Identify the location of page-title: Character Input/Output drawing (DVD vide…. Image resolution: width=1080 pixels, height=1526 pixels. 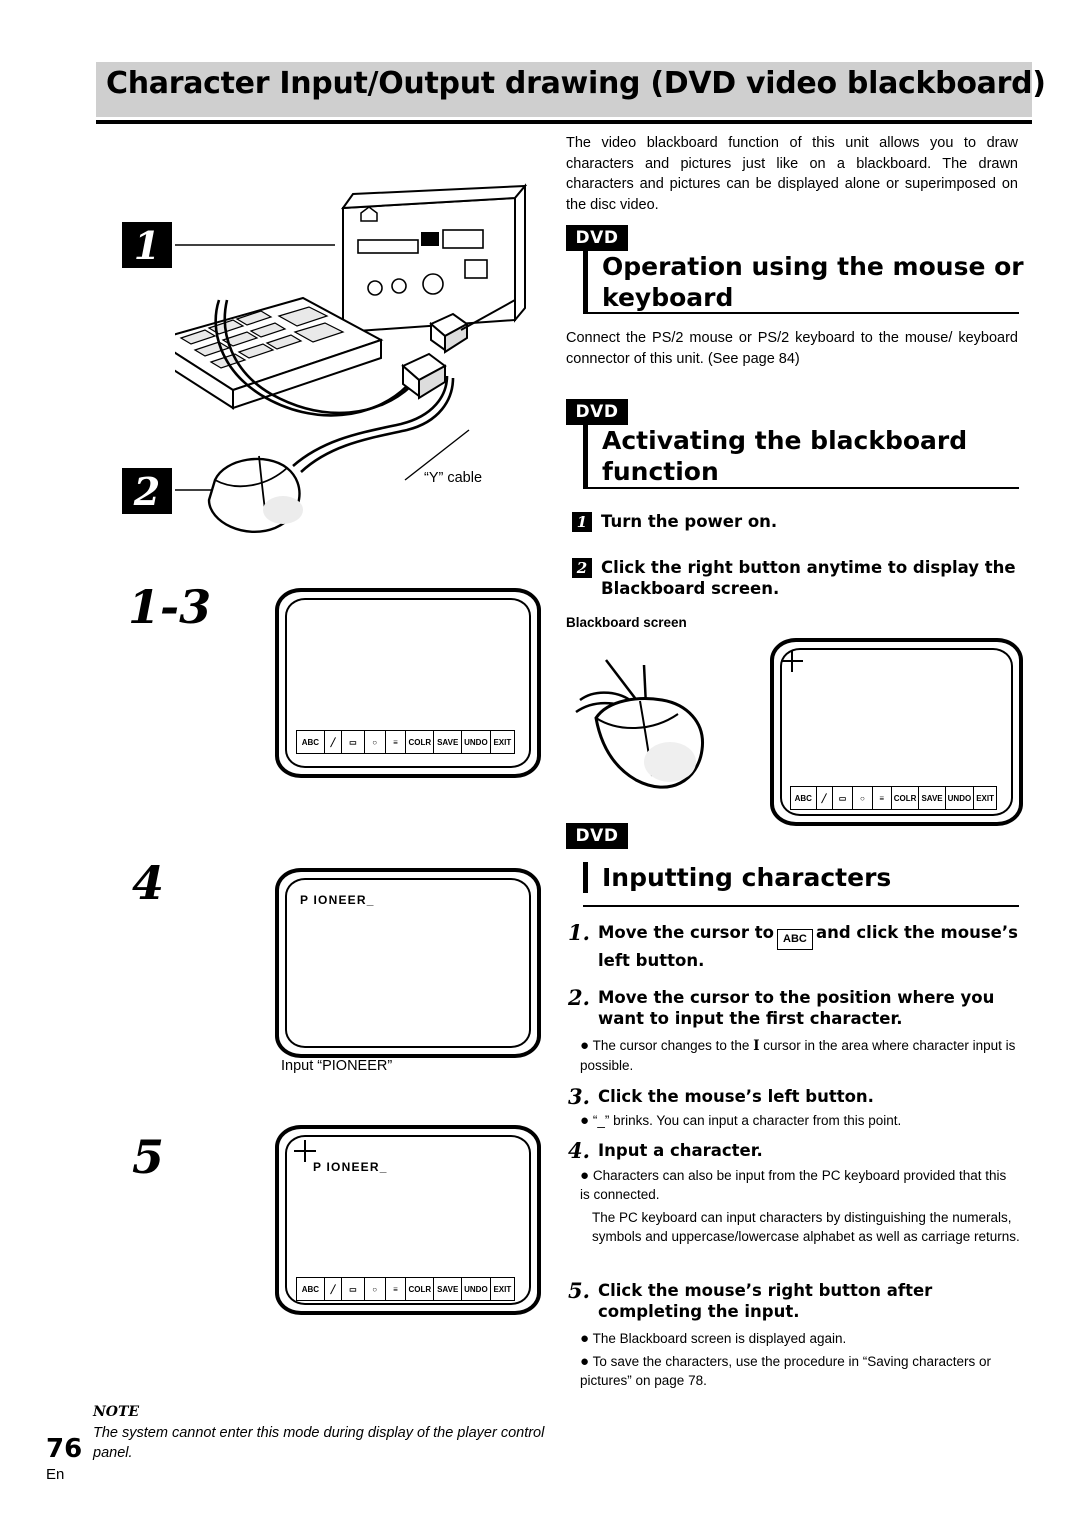
(576, 83).